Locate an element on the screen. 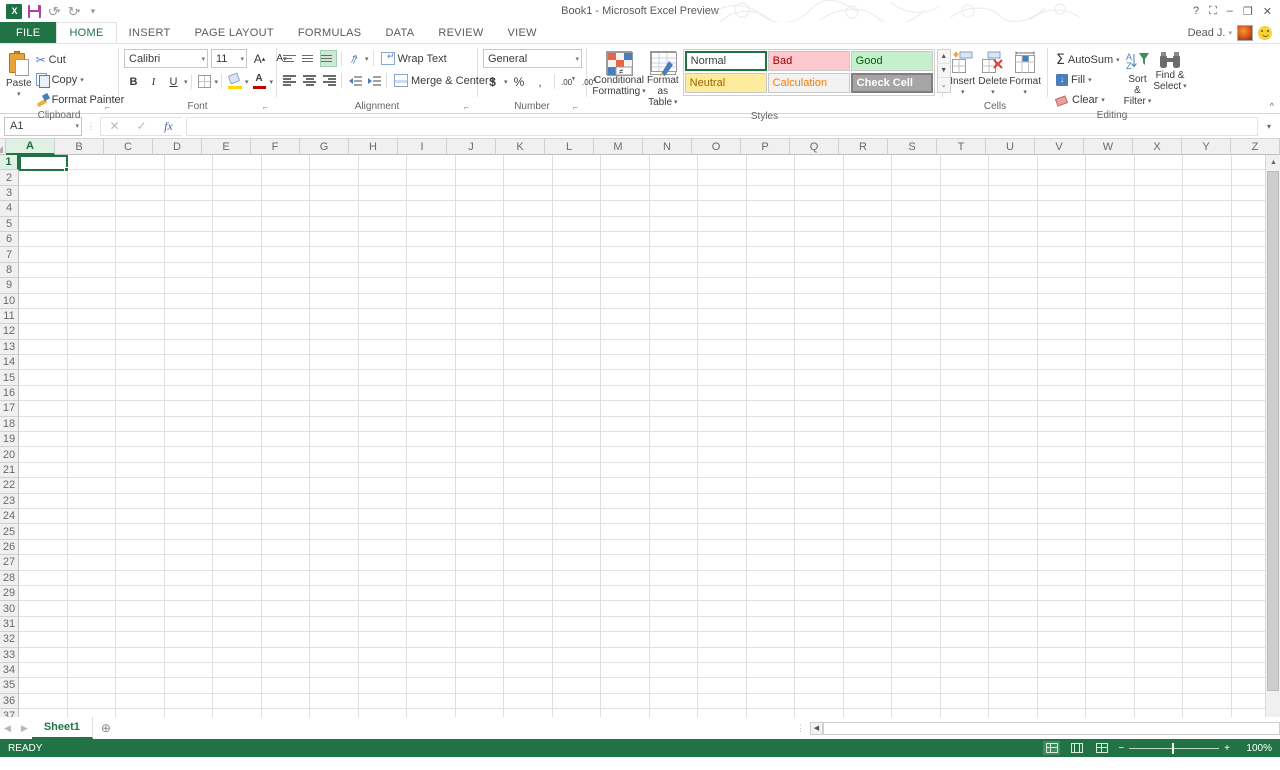 The image size is (1280, 770). cell-X1 is located at coordinates (1158, 163).